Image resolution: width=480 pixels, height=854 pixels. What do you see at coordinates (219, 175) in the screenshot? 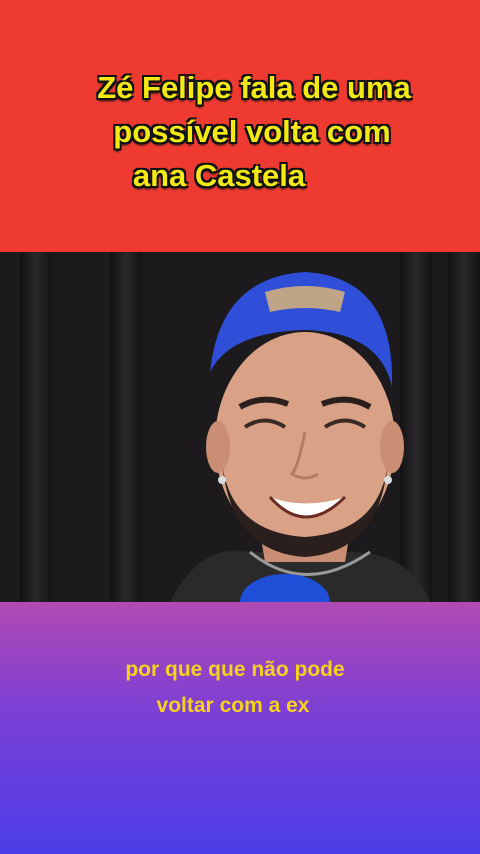
I see `headline-line-3: ana Castela` at bounding box center [219, 175].